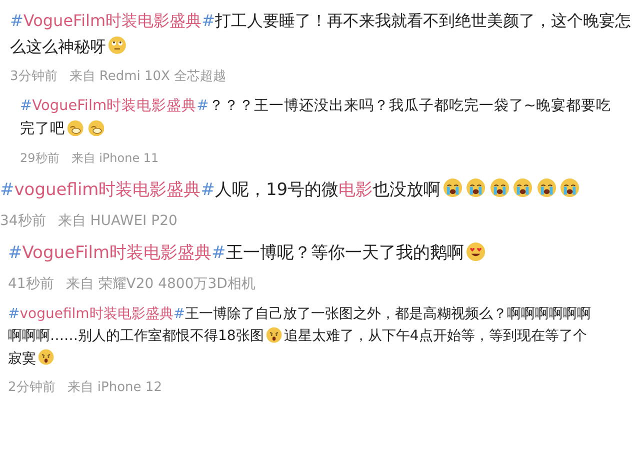 This screenshot has width=640, height=449. I want to click on post-source: 来自 Redmi 10X 全芯超越, so click(147, 77).